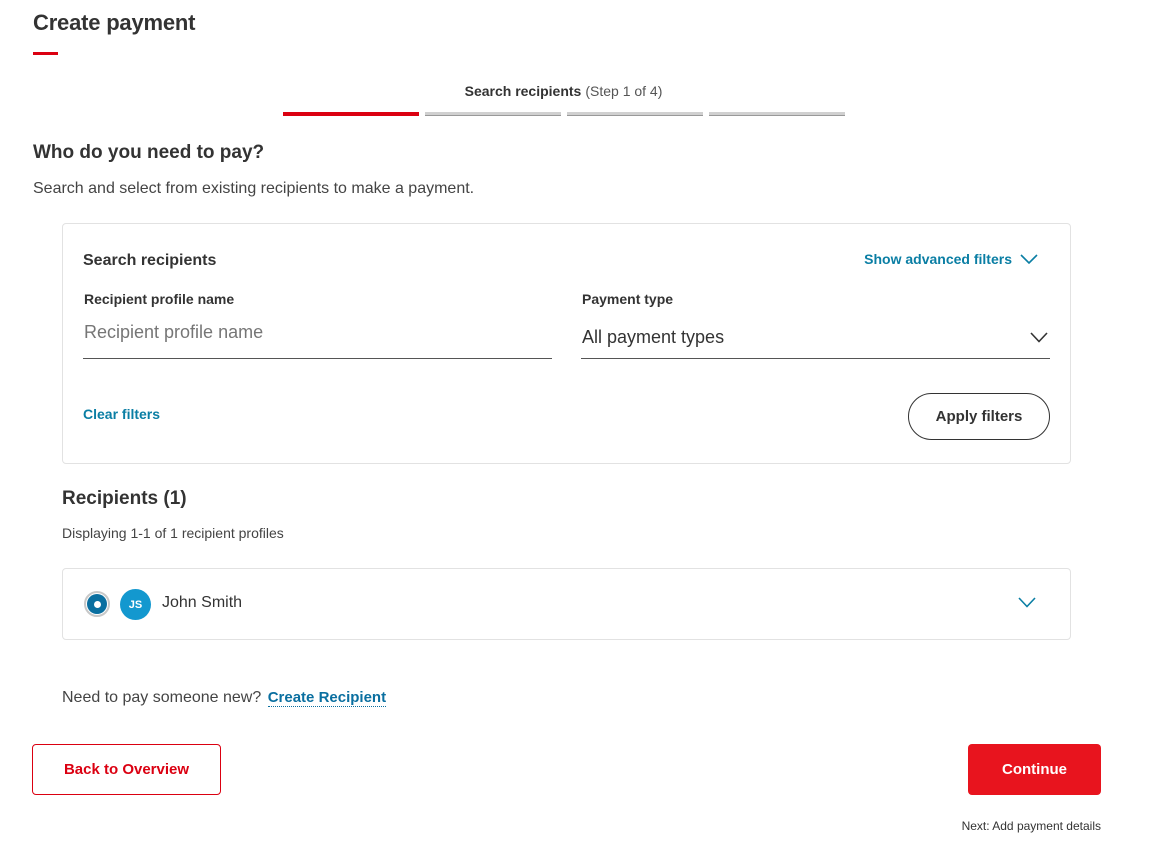 Image resolution: width=1166 pixels, height=852 pixels. I want to click on create-recipient-link: Create Recipient, so click(327, 698).